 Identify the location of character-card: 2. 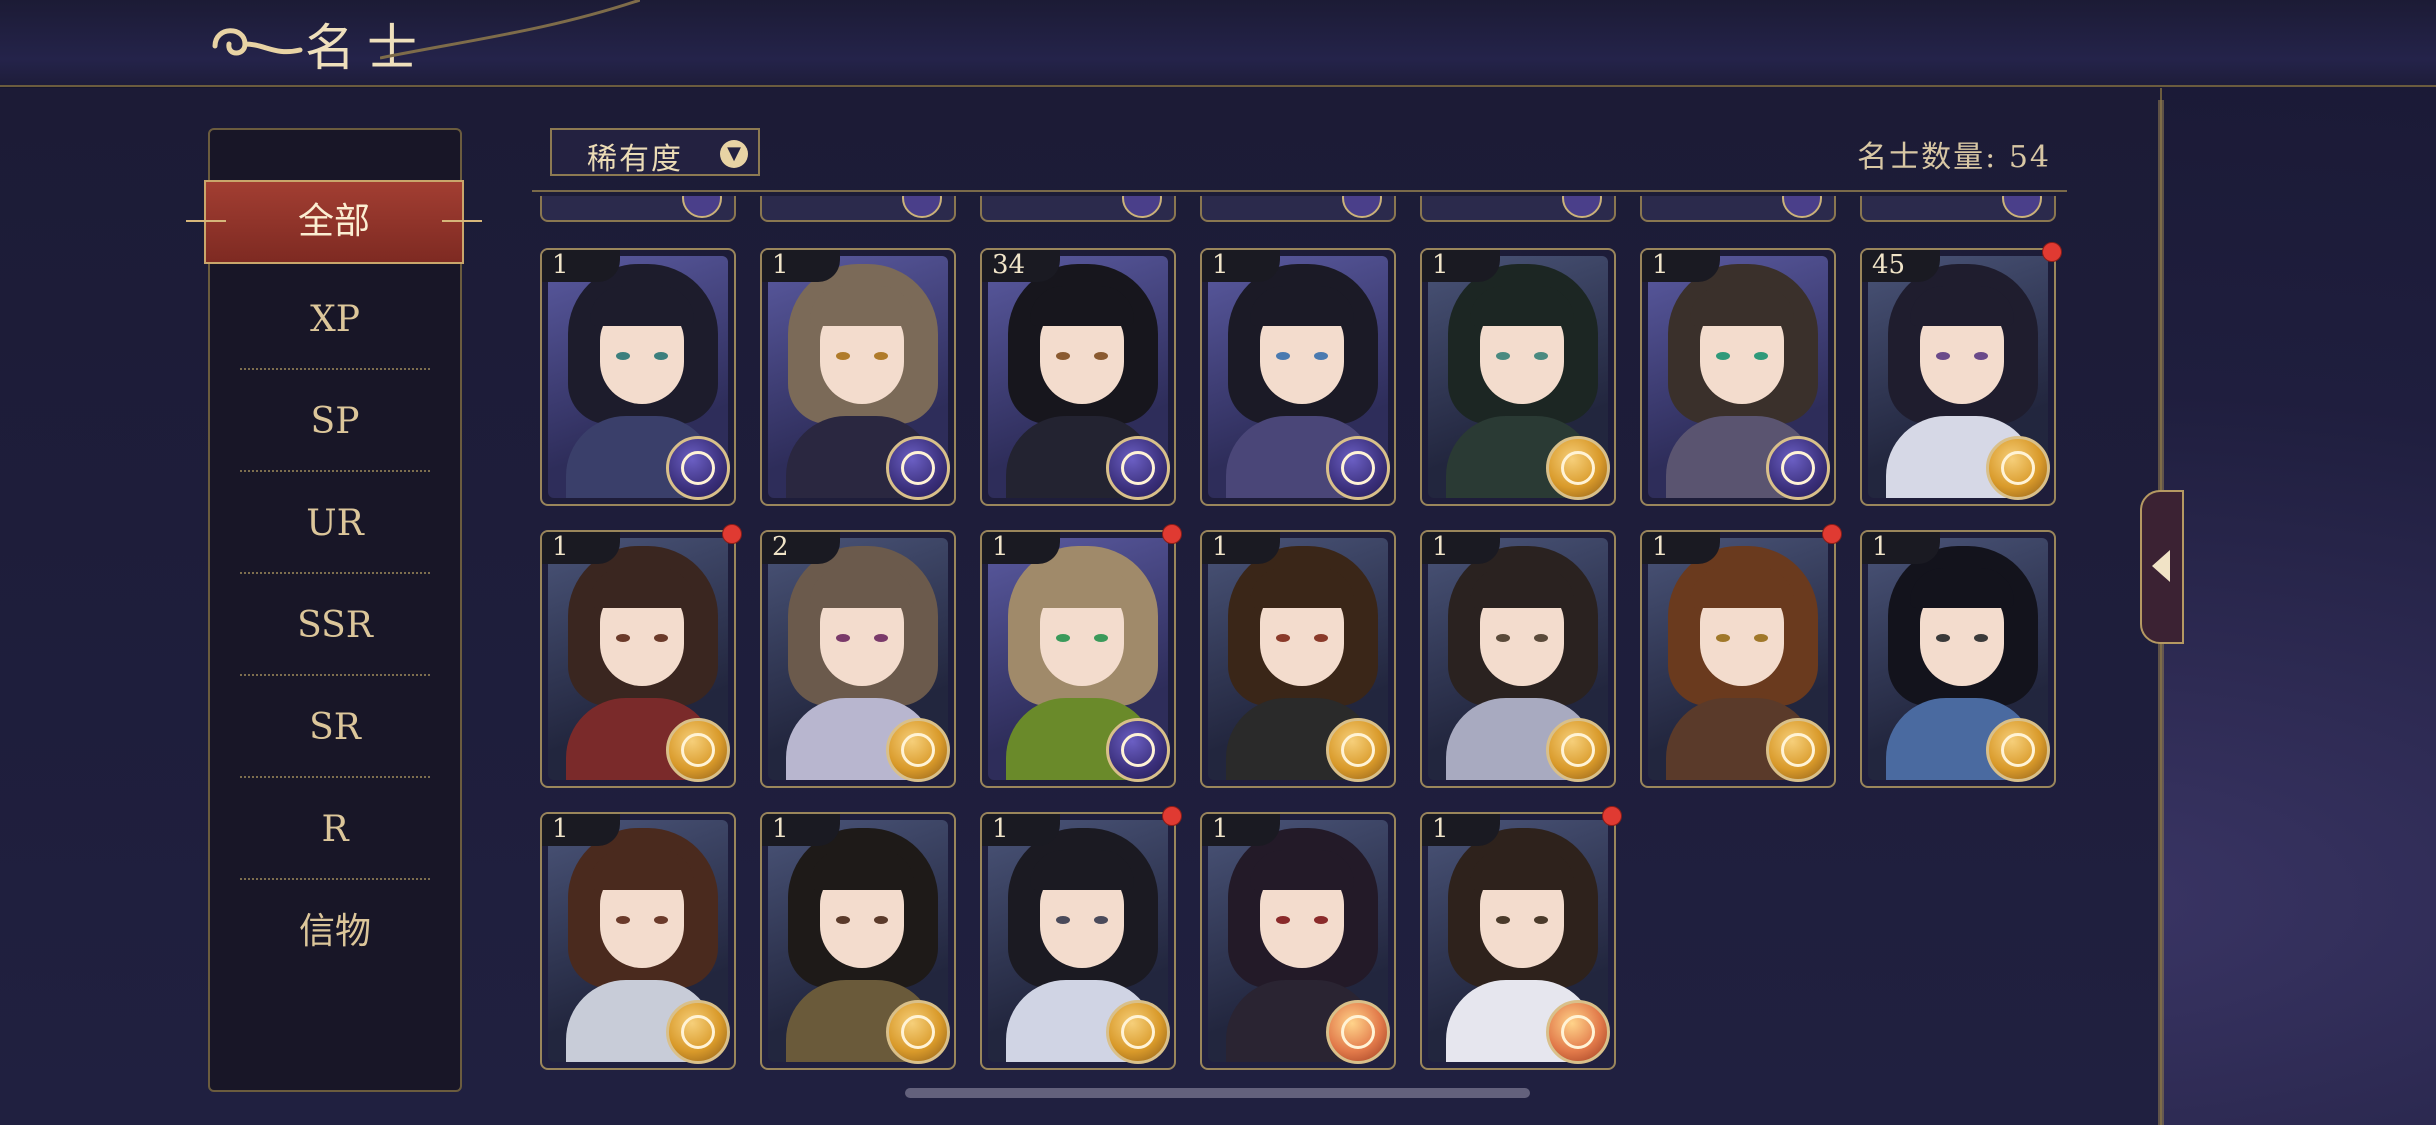
(858, 659).